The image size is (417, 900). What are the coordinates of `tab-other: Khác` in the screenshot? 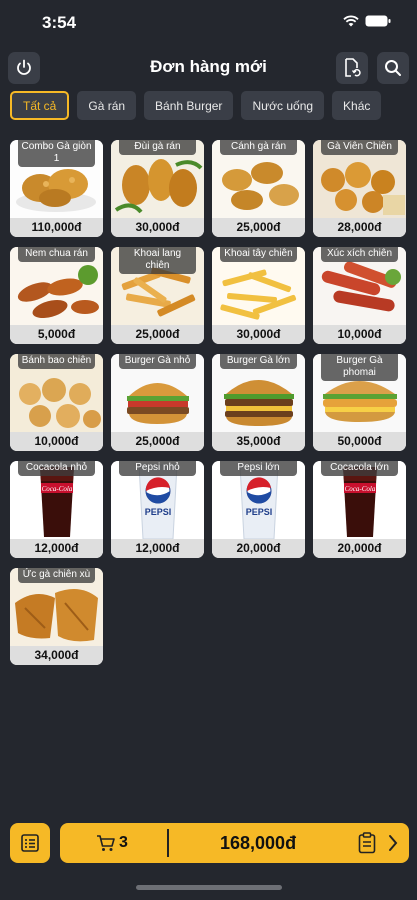 It's located at (357, 105).